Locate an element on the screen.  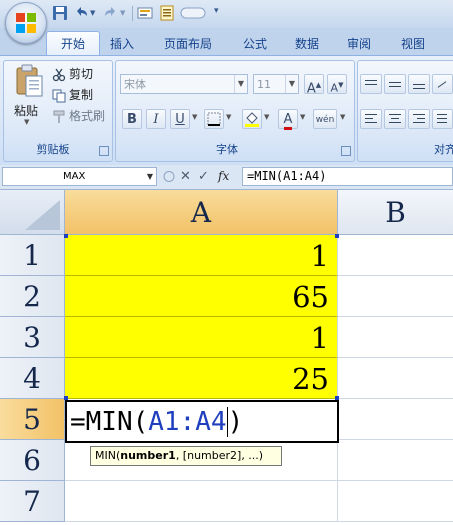
cell-b4 is located at coordinates (395, 378).